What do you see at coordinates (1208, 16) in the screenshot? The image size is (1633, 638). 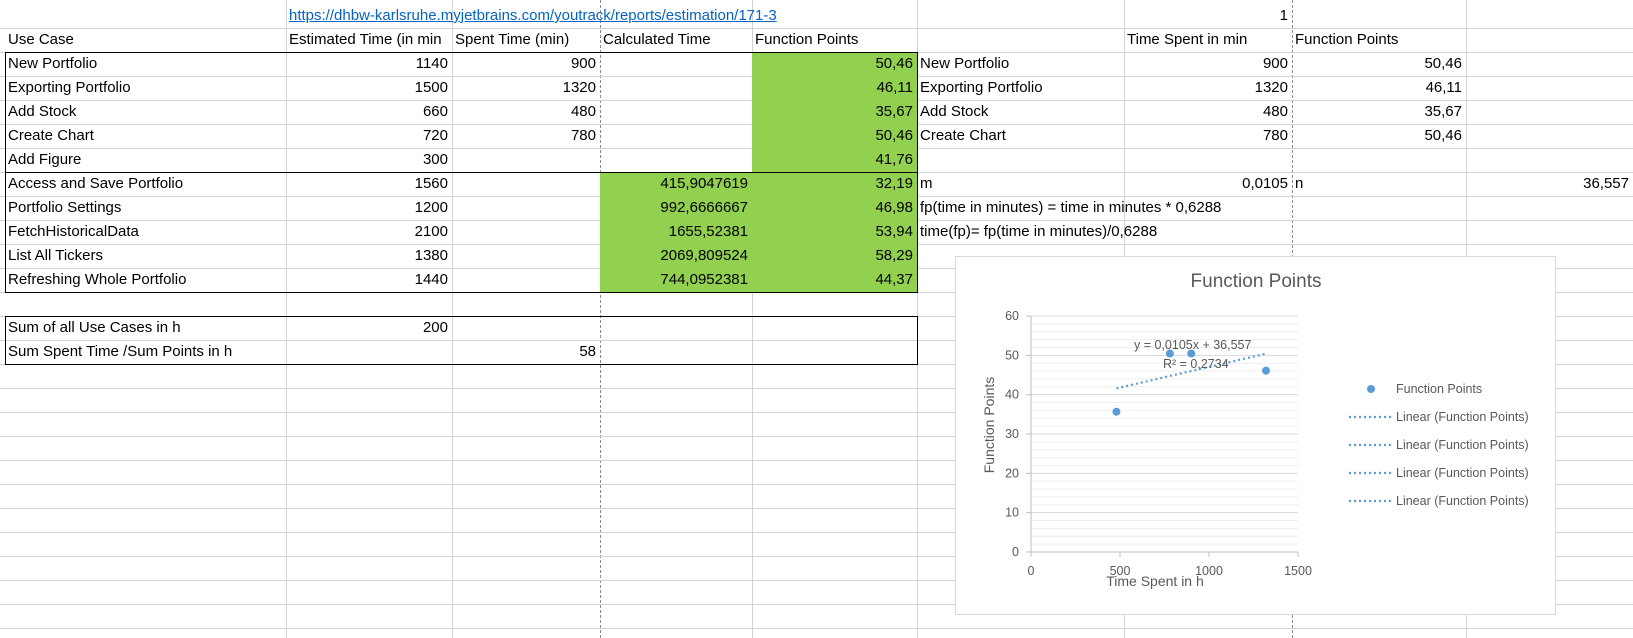 I see `top-value-cell: 1` at bounding box center [1208, 16].